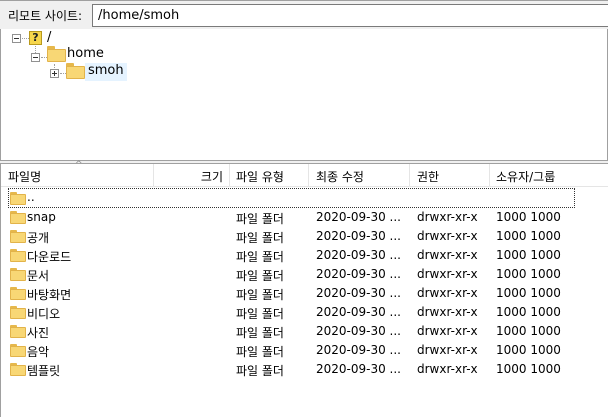  I want to click on tree-item-home: home, so click(85, 55).